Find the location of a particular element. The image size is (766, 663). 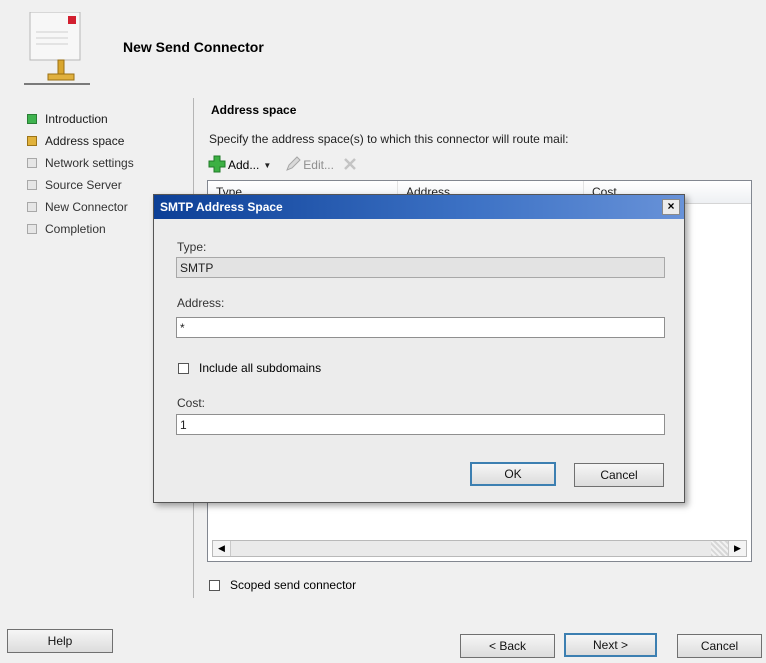

include-subdomains: Include all subdomains is located at coordinates (249, 368).